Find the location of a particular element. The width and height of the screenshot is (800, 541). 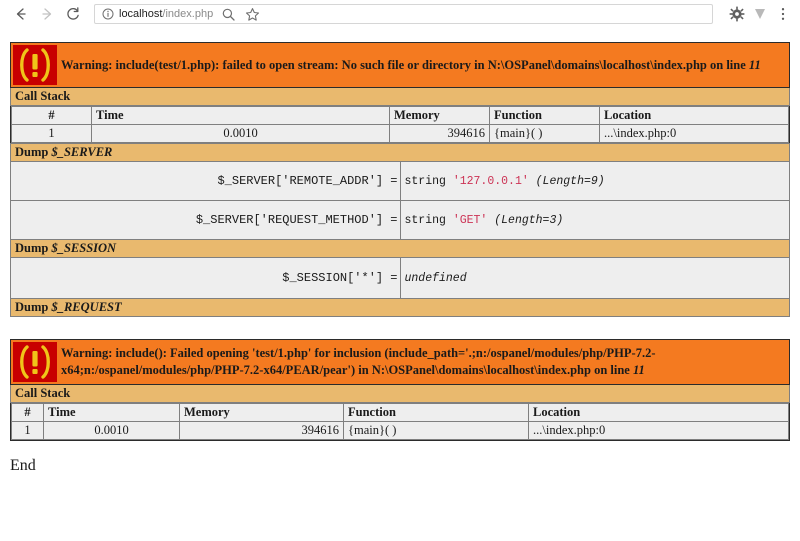

address-bar: localhost/index.php is located at coordinates (403, 14).